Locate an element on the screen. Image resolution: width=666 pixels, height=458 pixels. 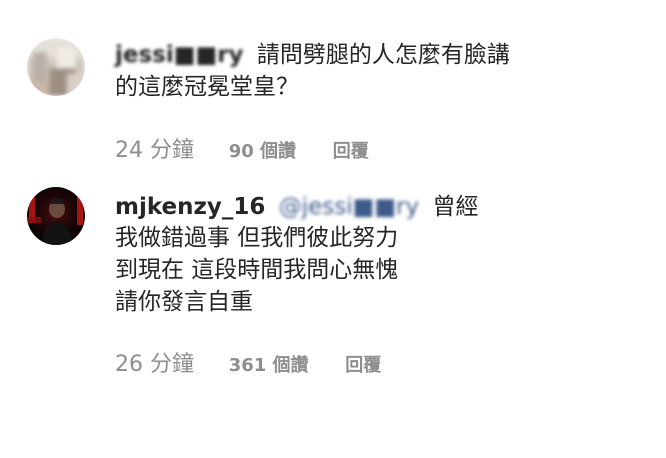
comment-text-first: 請問劈腿的人怎麼有臉講 is located at coordinates (383, 55).